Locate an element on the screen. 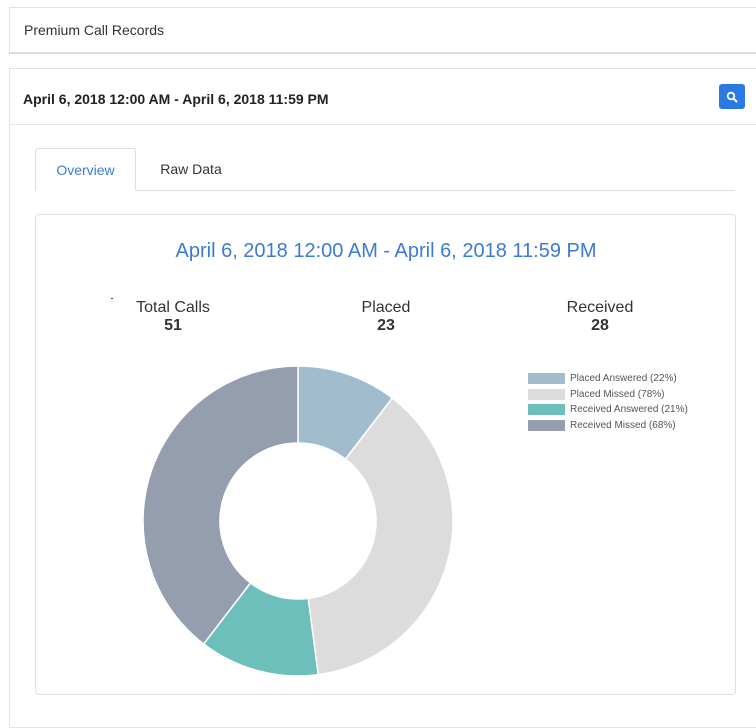 The height and width of the screenshot is (728, 756). legend-item: Received Missed (68%) is located at coordinates (608, 425).